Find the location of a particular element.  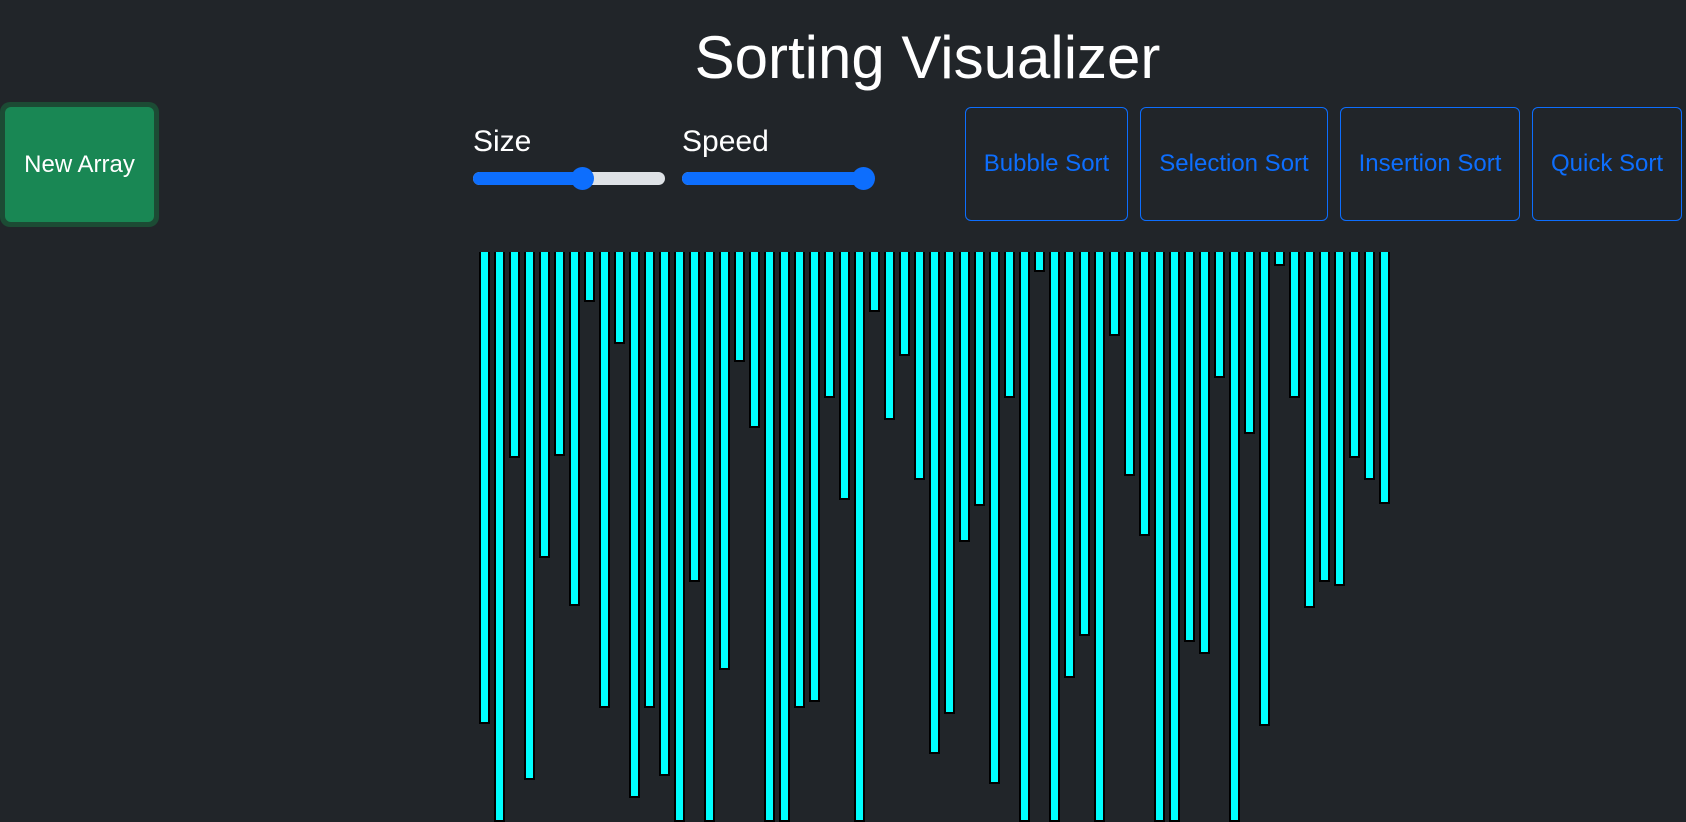

size-slider-fill is located at coordinates (528, 178).